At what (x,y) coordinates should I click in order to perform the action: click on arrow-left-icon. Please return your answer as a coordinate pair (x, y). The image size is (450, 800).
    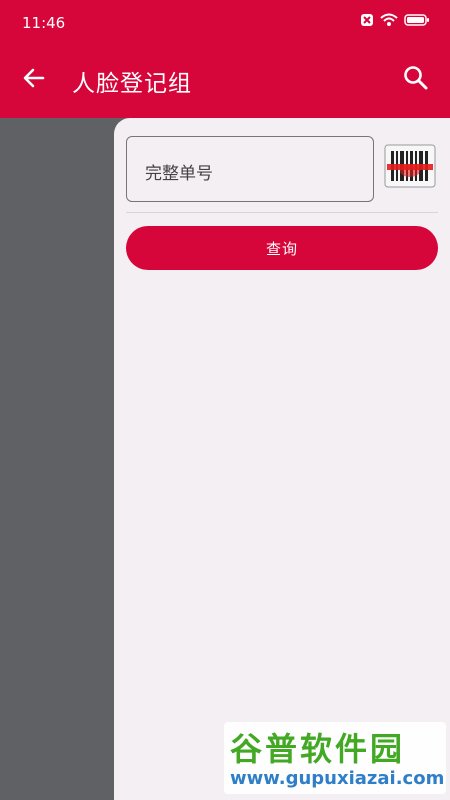
    Looking at the image, I should click on (34, 78).